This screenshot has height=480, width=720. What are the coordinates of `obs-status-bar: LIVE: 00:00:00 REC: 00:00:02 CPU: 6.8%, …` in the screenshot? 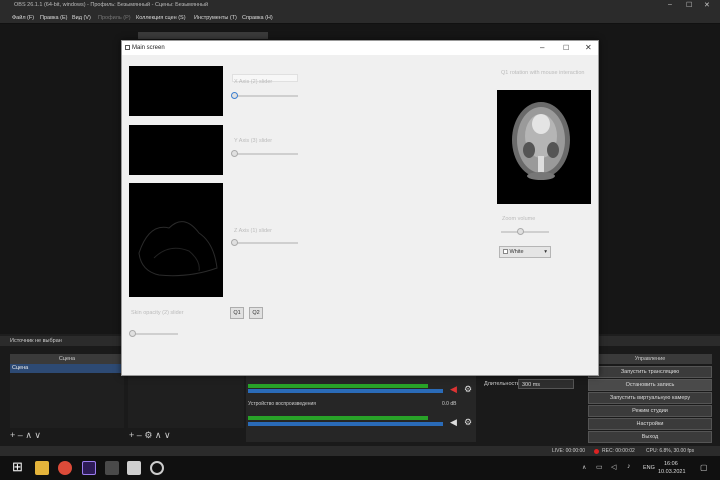 It's located at (360, 451).